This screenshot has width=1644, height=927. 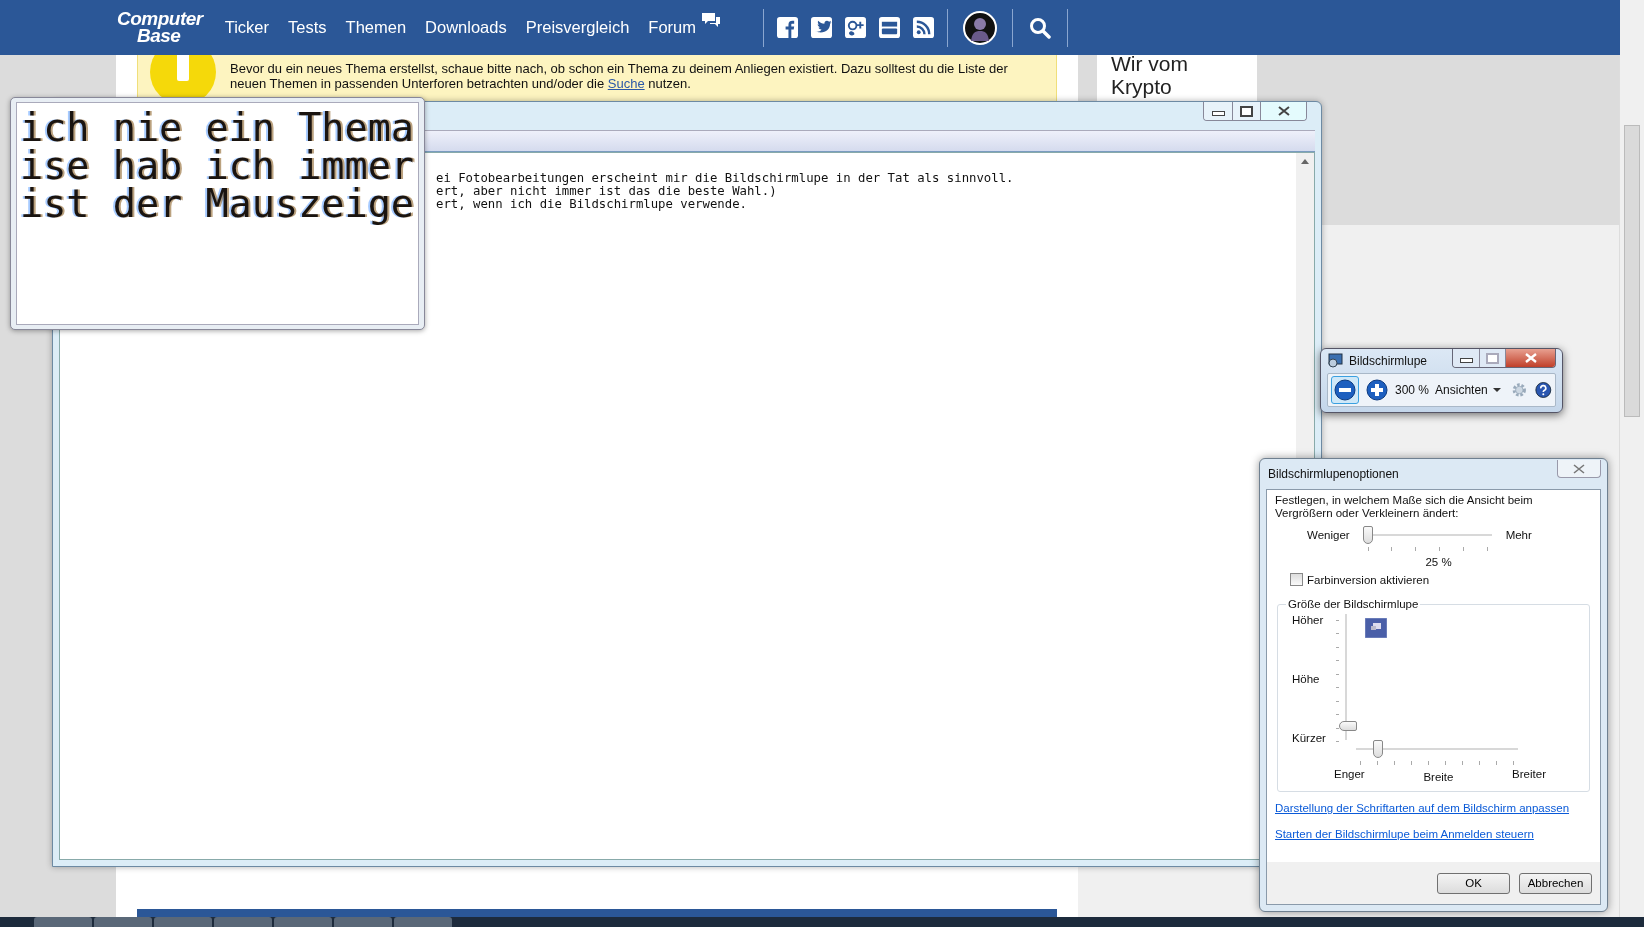 I want to click on text-line: ert, wenn ich die Bildschirmlupe verwende., so click(x=592, y=204).